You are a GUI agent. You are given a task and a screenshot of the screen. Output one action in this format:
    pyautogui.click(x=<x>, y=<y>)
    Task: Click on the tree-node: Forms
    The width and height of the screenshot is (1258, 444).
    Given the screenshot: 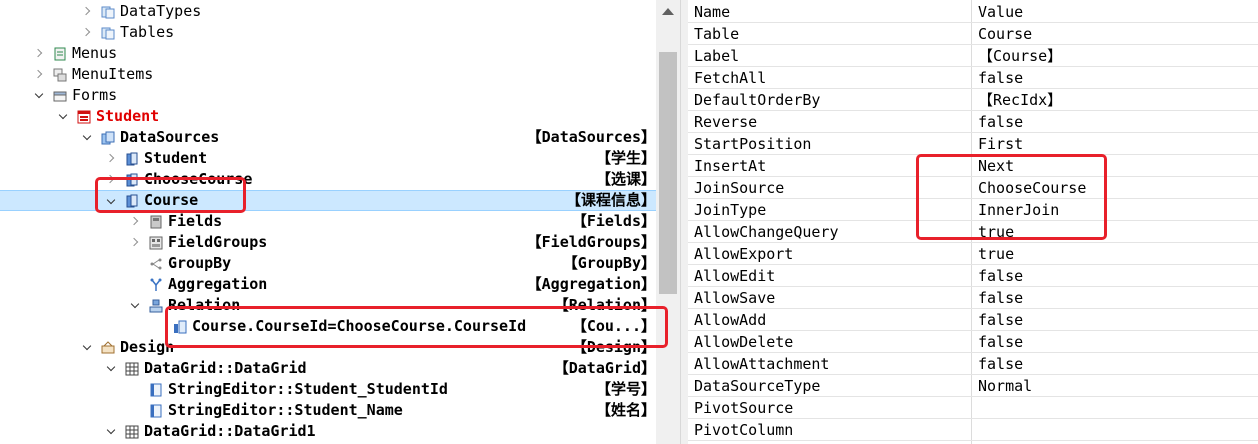 What is the action you would take?
    pyautogui.click(x=328, y=95)
    